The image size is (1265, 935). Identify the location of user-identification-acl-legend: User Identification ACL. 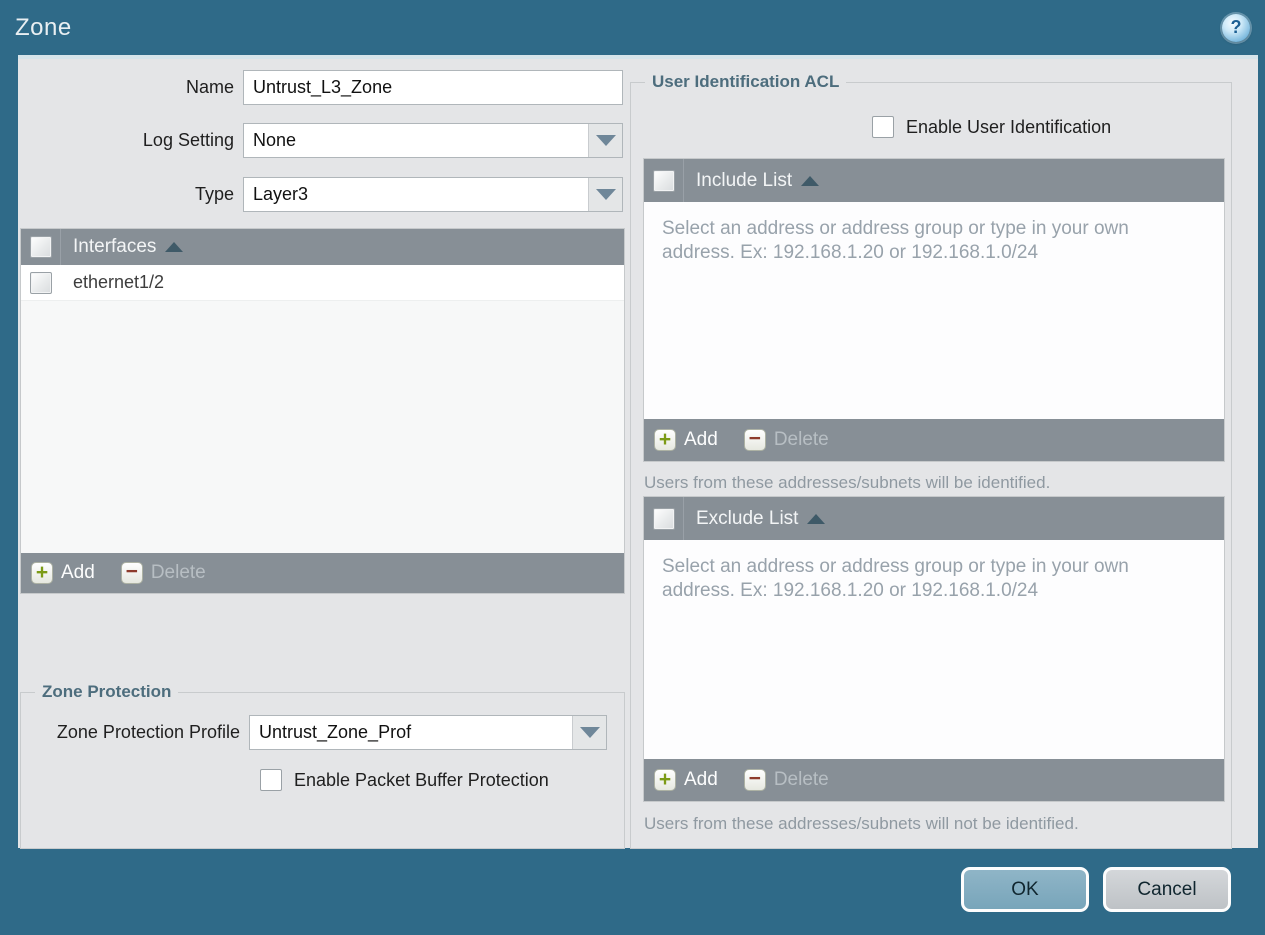
(746, 82).